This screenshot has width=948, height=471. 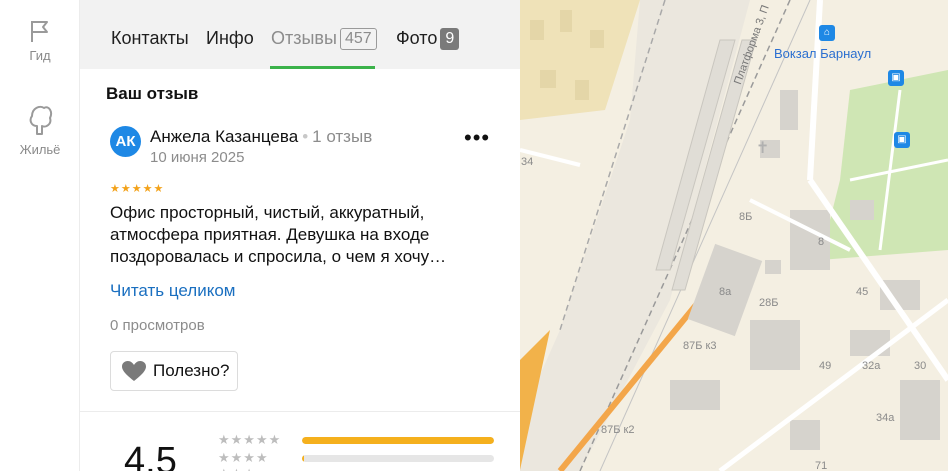 I want to click on station-icon: ⌂, so click(x=827, y=33).